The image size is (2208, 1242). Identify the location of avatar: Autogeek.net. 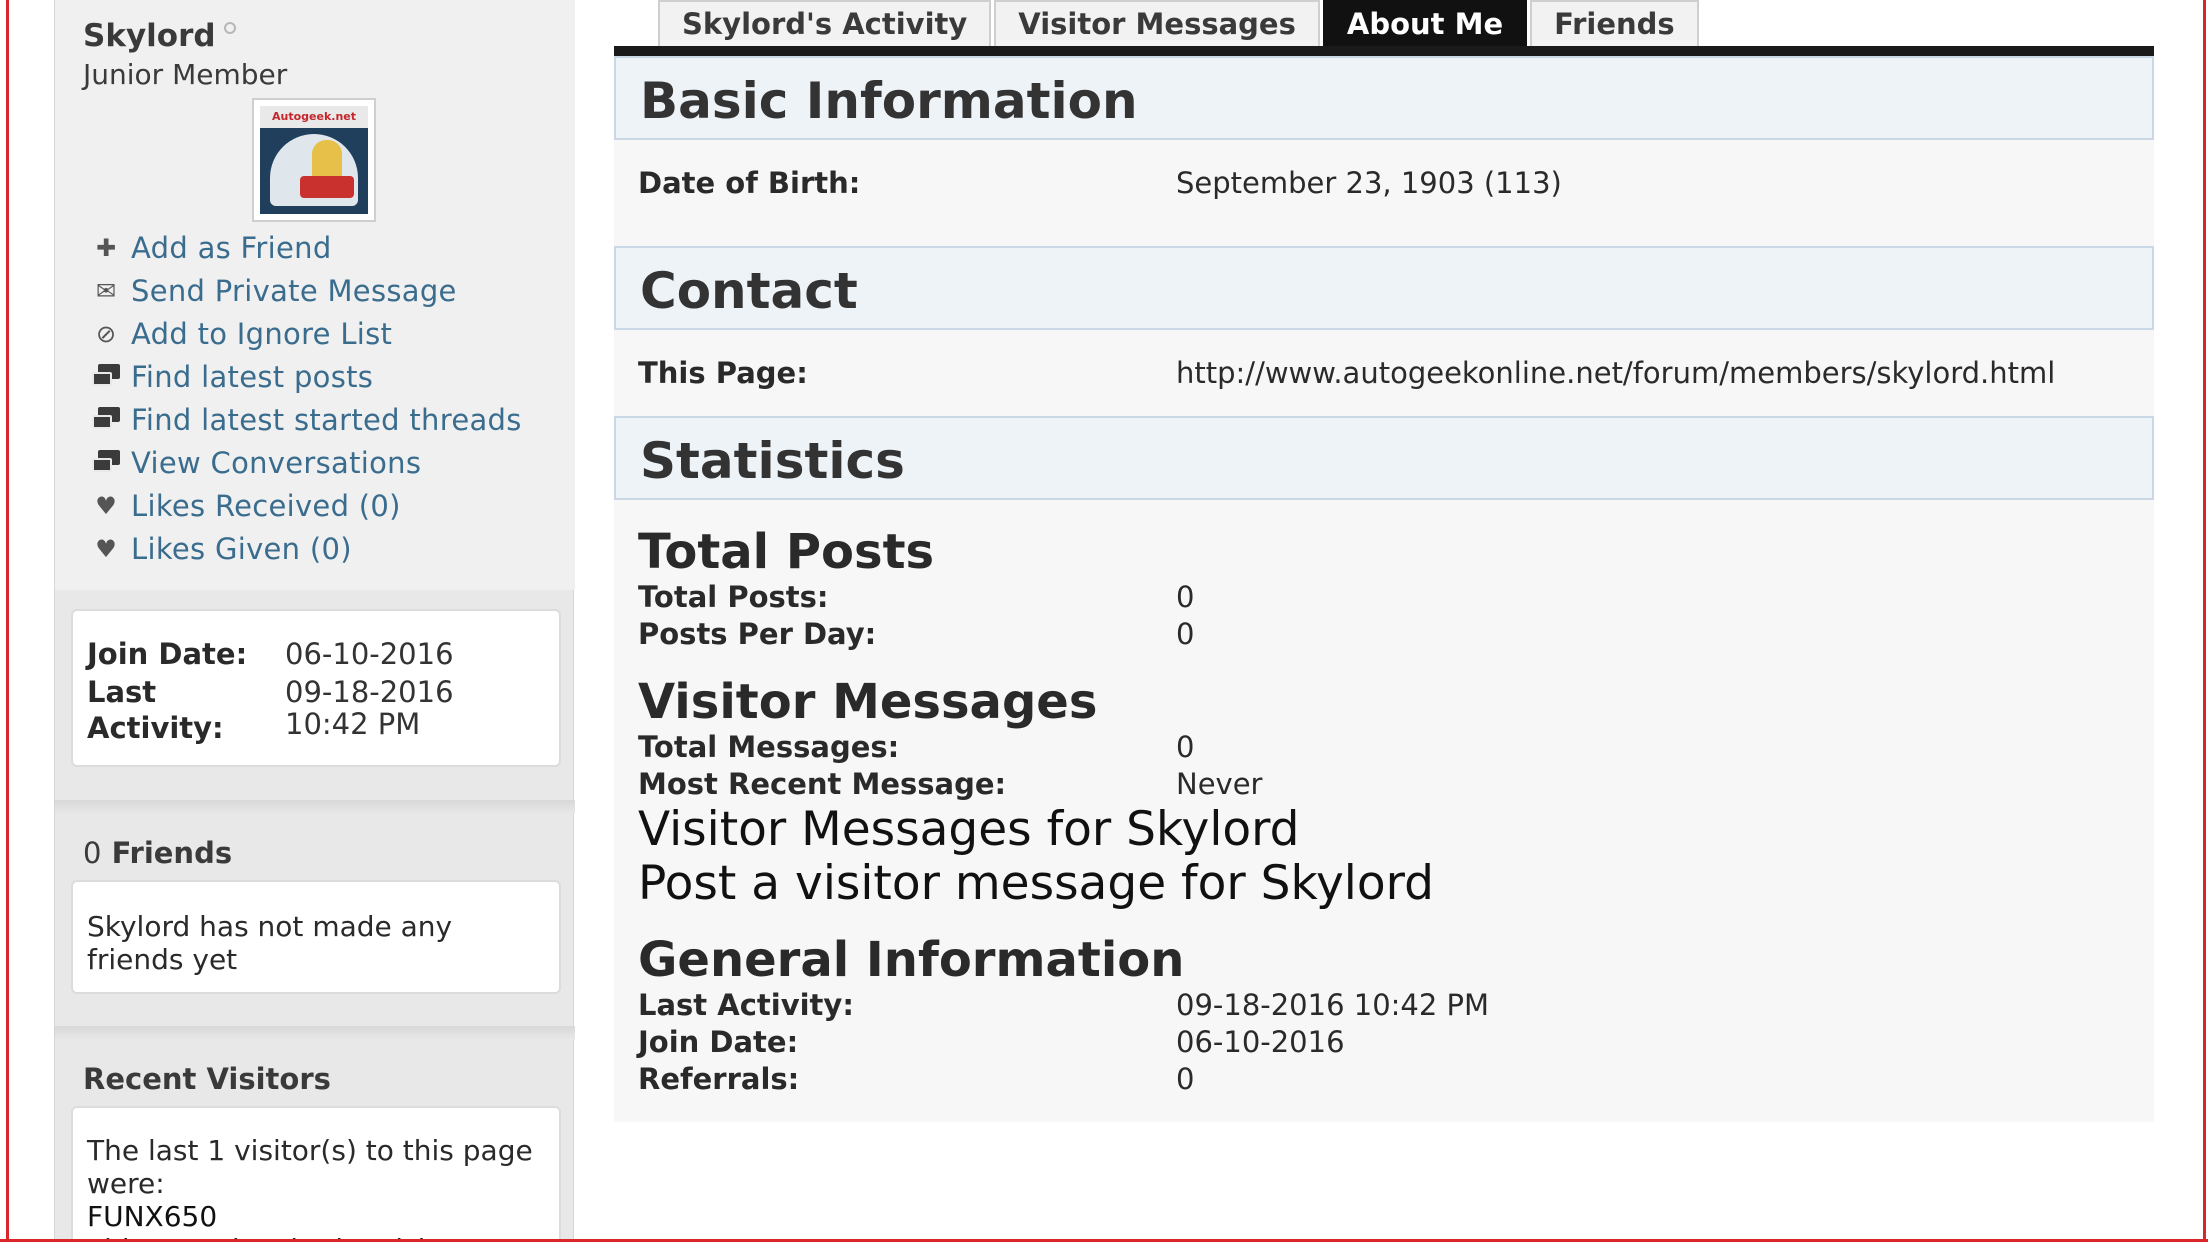
(314, 160).